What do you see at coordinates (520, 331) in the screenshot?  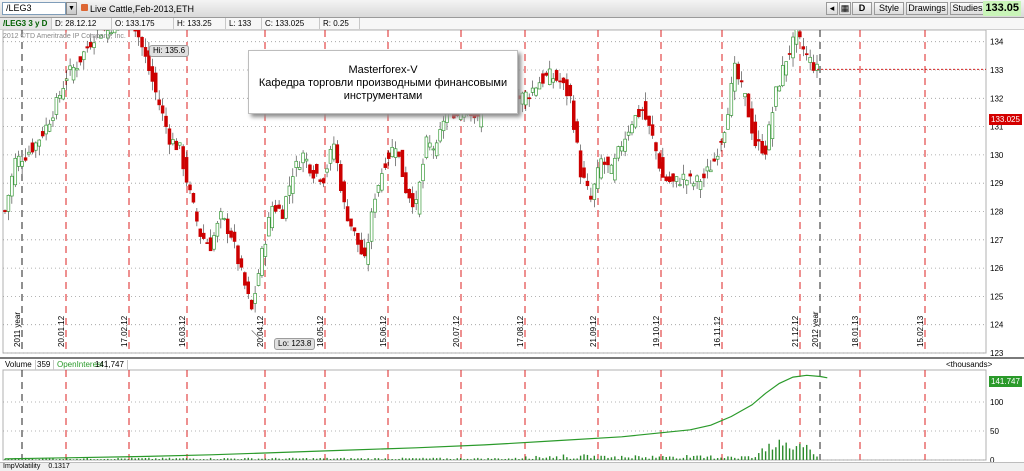 I see `date-label: 17.08.12` at bounding box center [520, 331].